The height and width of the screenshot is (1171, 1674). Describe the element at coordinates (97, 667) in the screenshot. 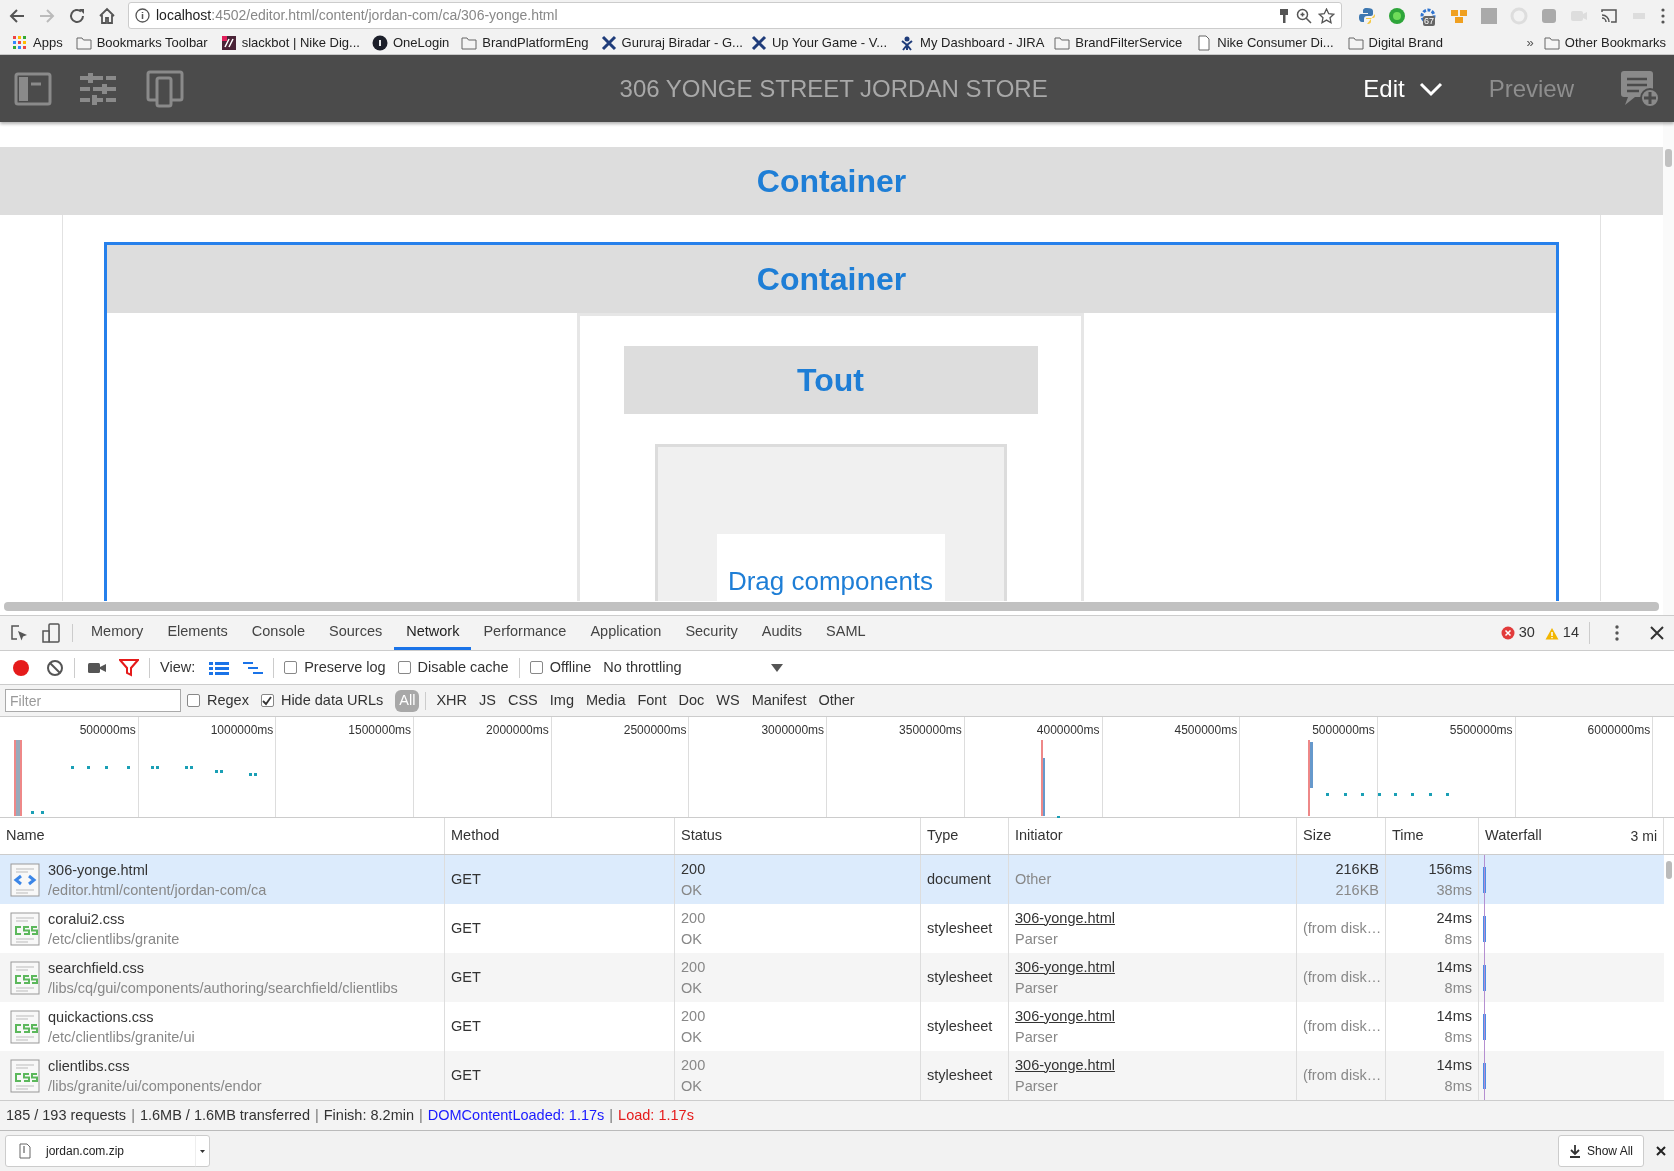

I see `video-camera-icon` at that location.